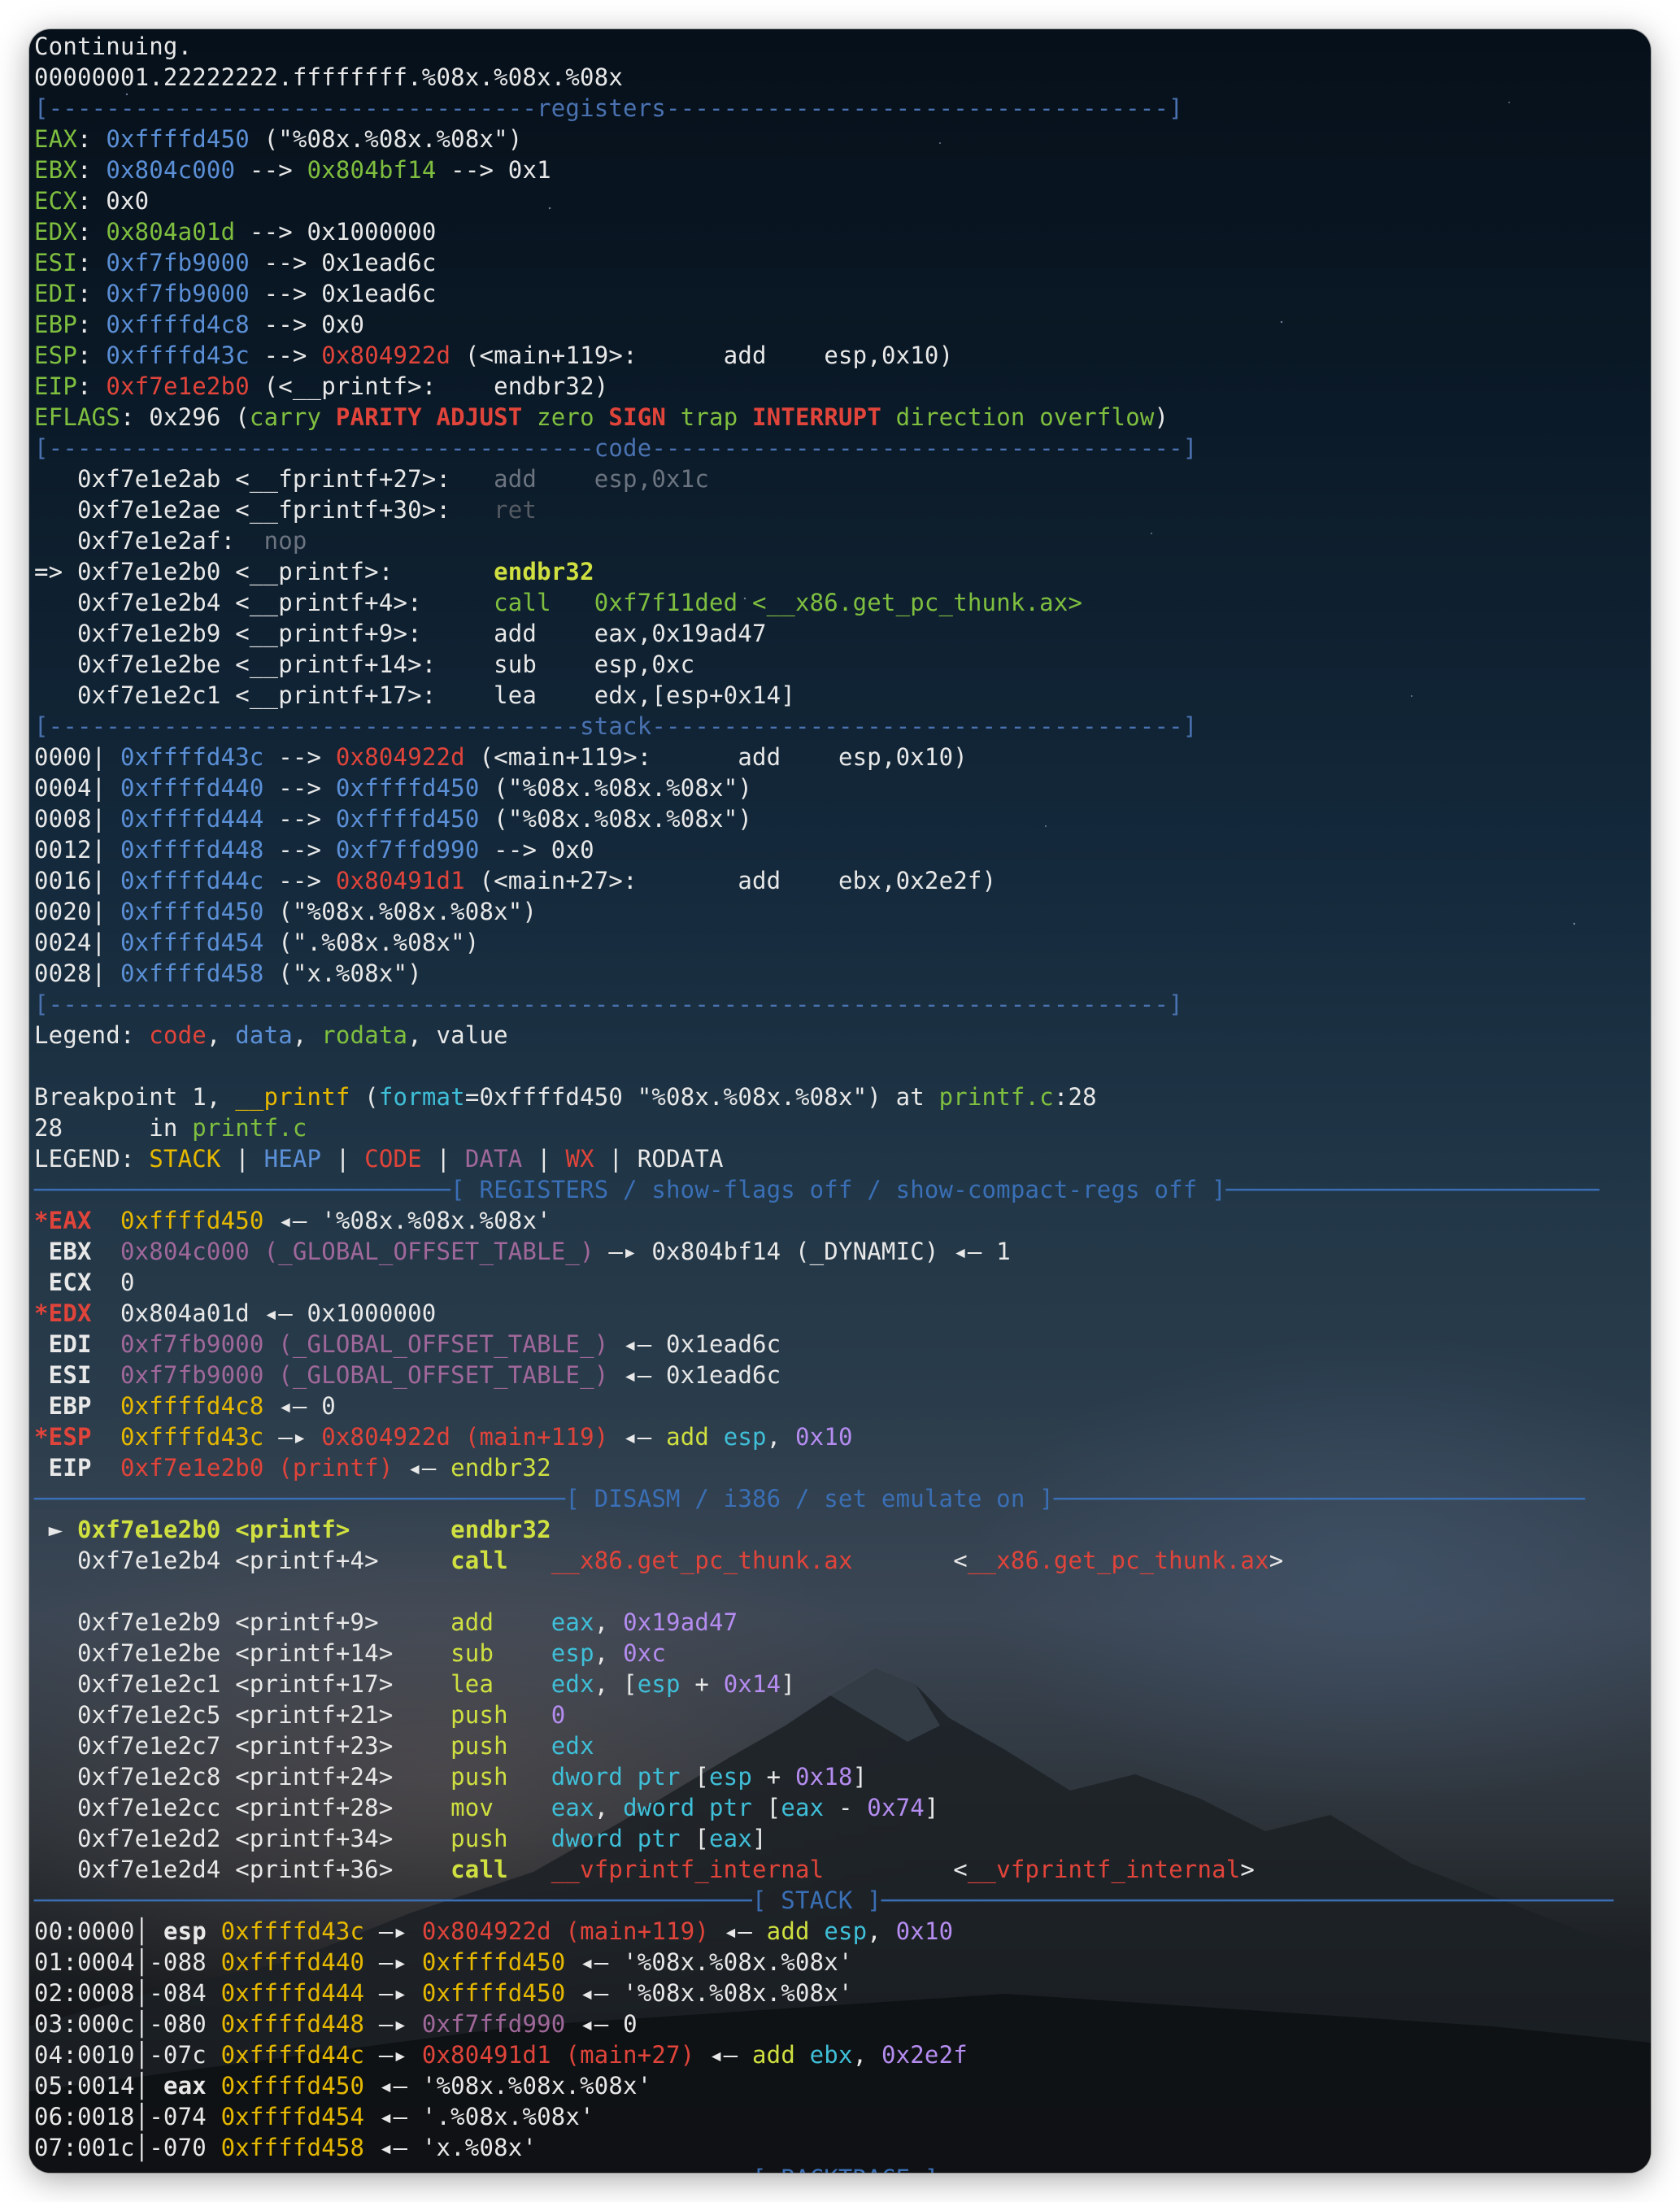  I want to click on terminal-text-segment: --> 0x1000000, so click(336, 232).